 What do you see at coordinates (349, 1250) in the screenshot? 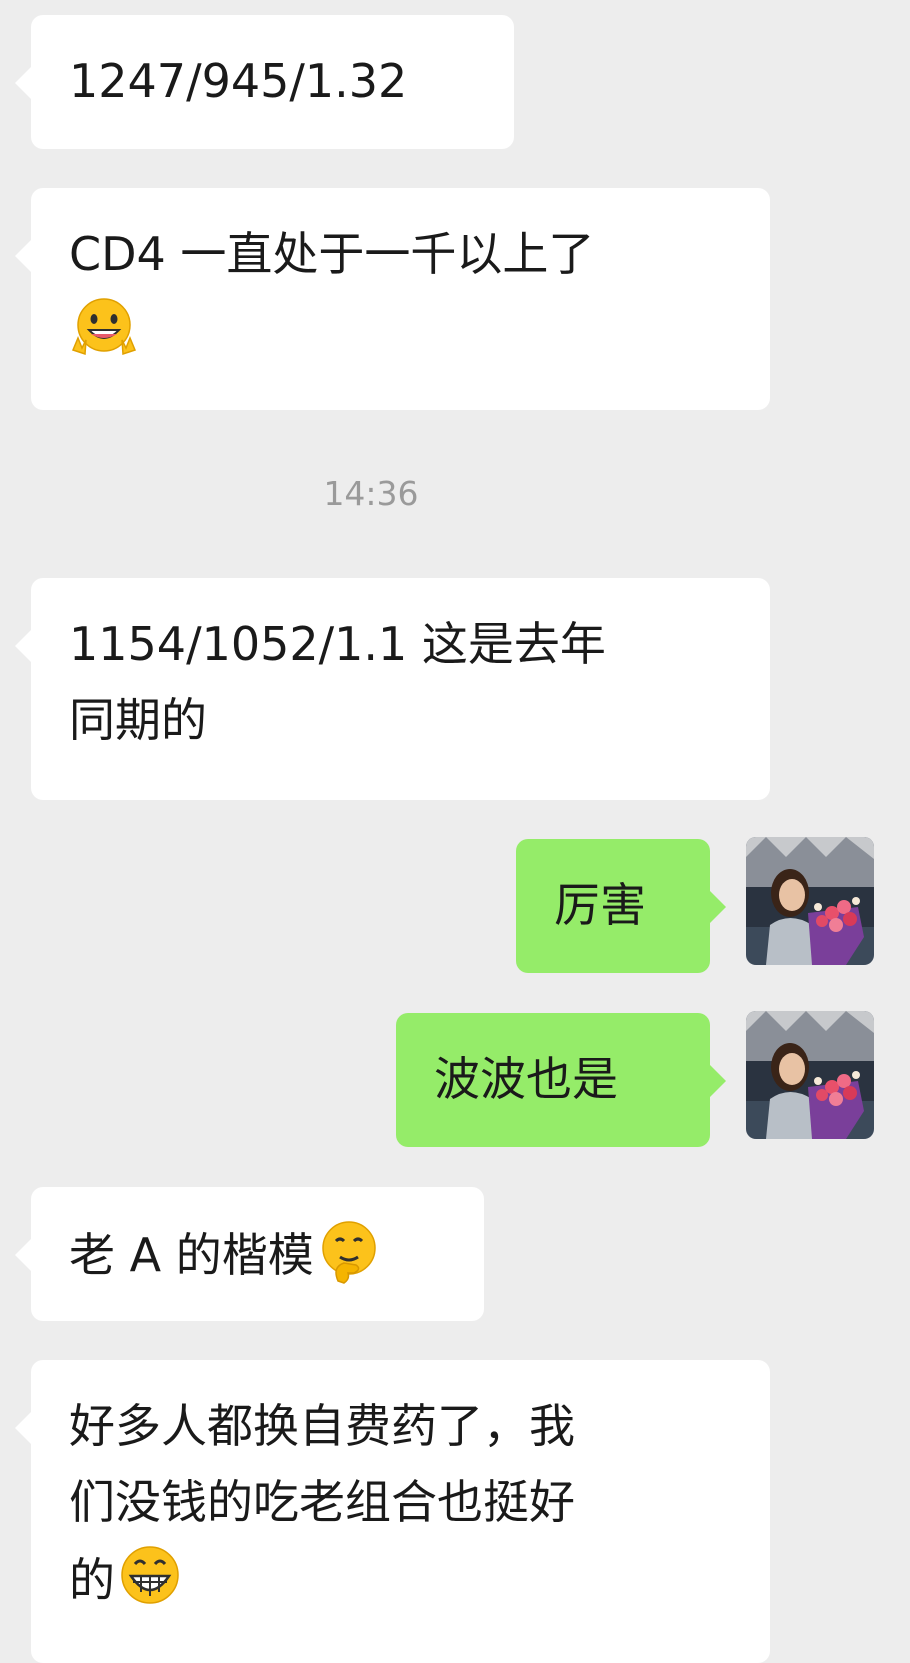
I see `thinking-face-emoji-icon` at bounding box center [349, 1250].